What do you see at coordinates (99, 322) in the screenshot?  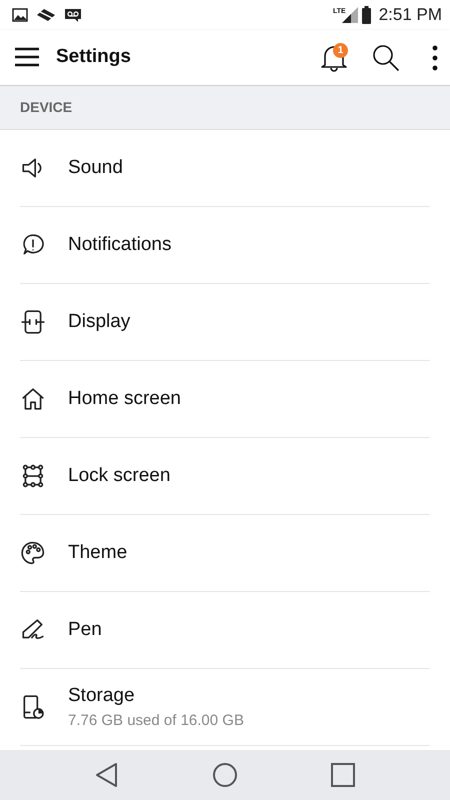 I see `item-label: Display` at bounding box center [99, 322].